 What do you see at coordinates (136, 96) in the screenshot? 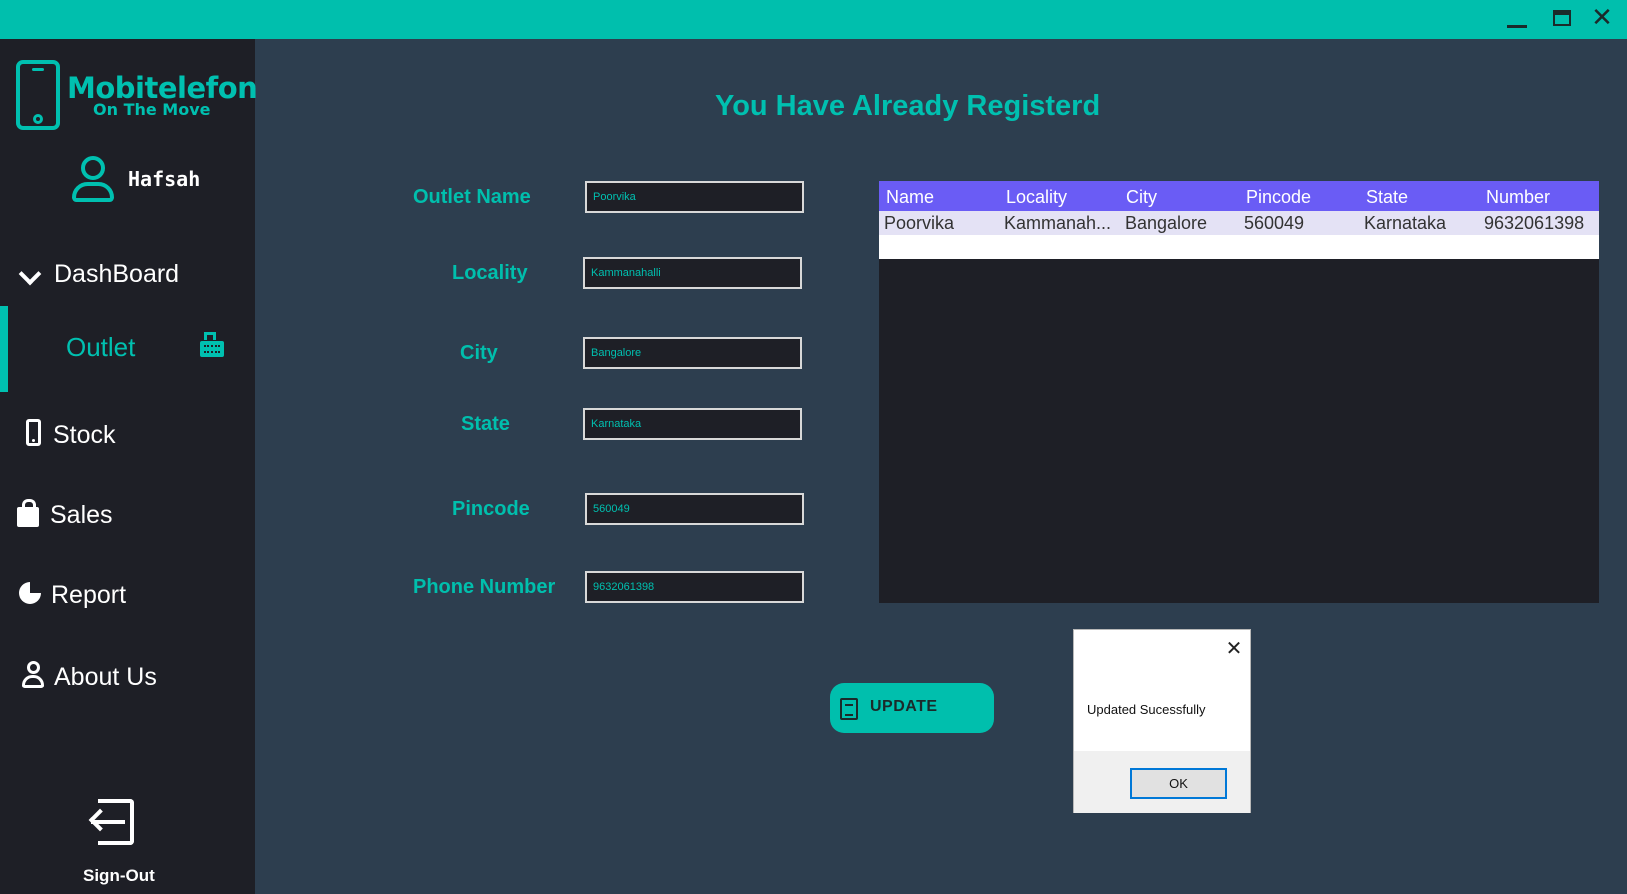
I see `logo: Mobitelefon On The Move` at bounding box center [136, 96].